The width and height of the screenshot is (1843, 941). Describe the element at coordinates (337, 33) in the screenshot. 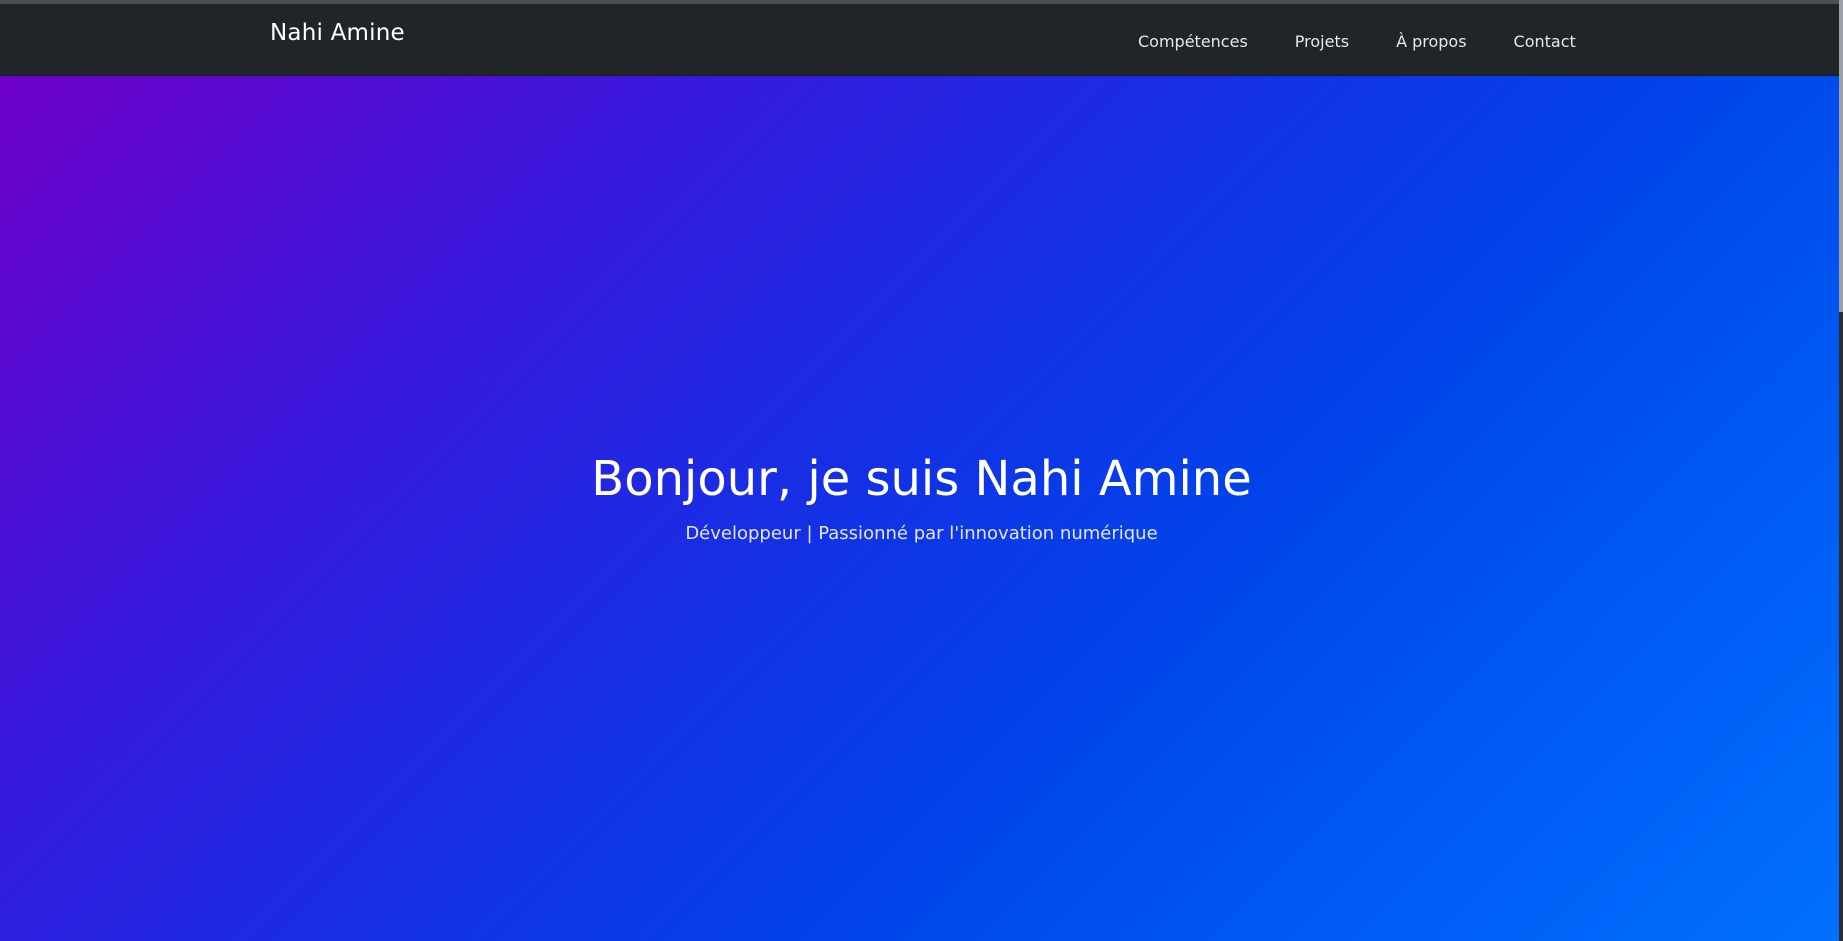

I see `brand-link: Nahi Amine` at that location.